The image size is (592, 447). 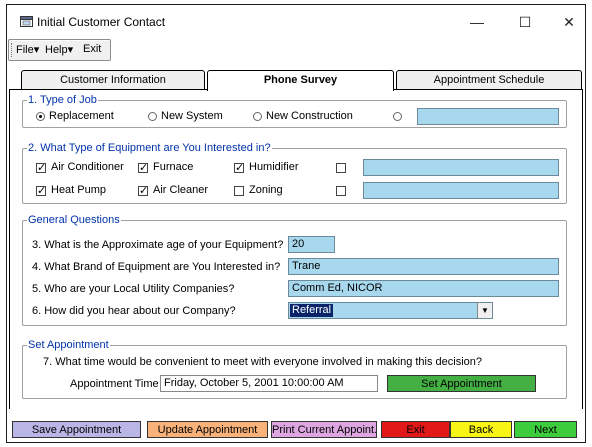 I want to click on other-job-input, so click(x=488, y=116).